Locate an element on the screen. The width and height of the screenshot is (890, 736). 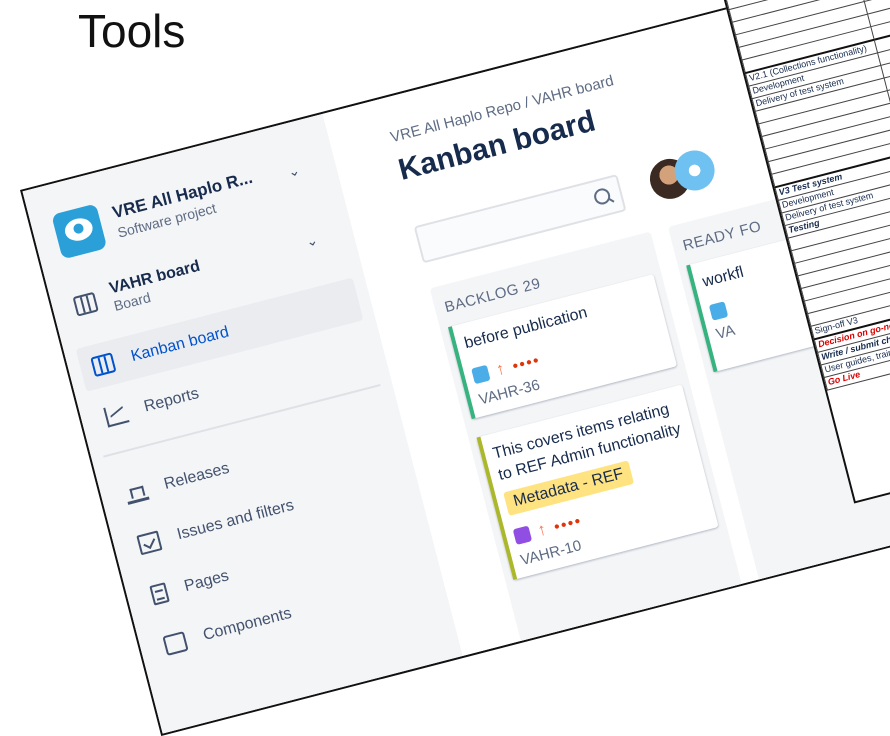
sidebar-item-label: Pages is located at coordinates (206, 581).